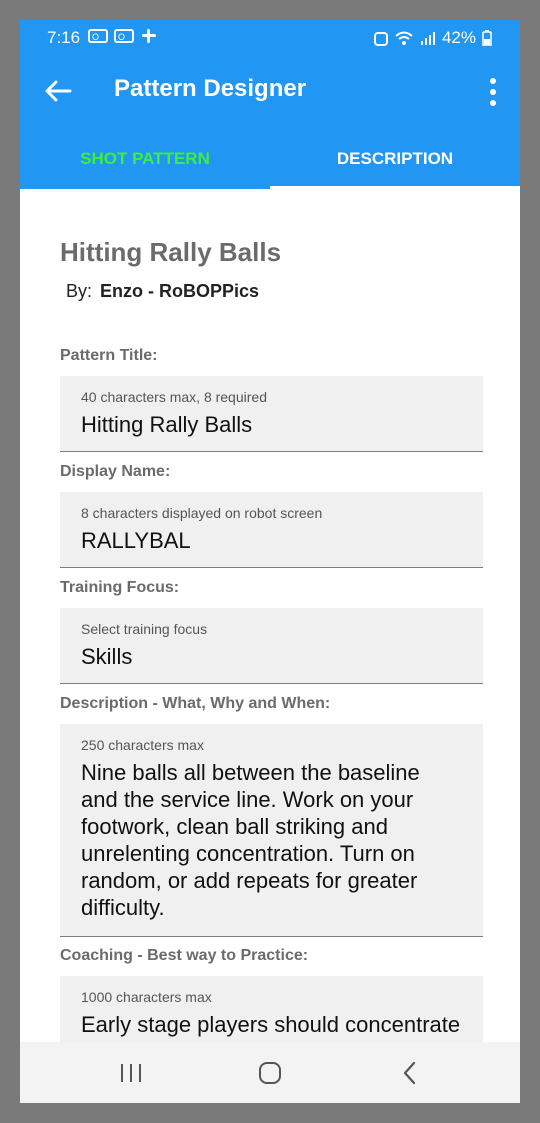  Describe the element at coordinates (58, 91) in the screenshot. I see `back-arrow-icon` at that location.